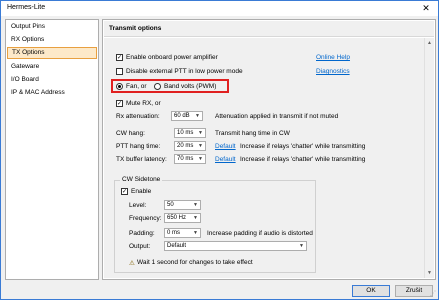  I want to click on sidetone-level-label: Level:, so click(138, 205).